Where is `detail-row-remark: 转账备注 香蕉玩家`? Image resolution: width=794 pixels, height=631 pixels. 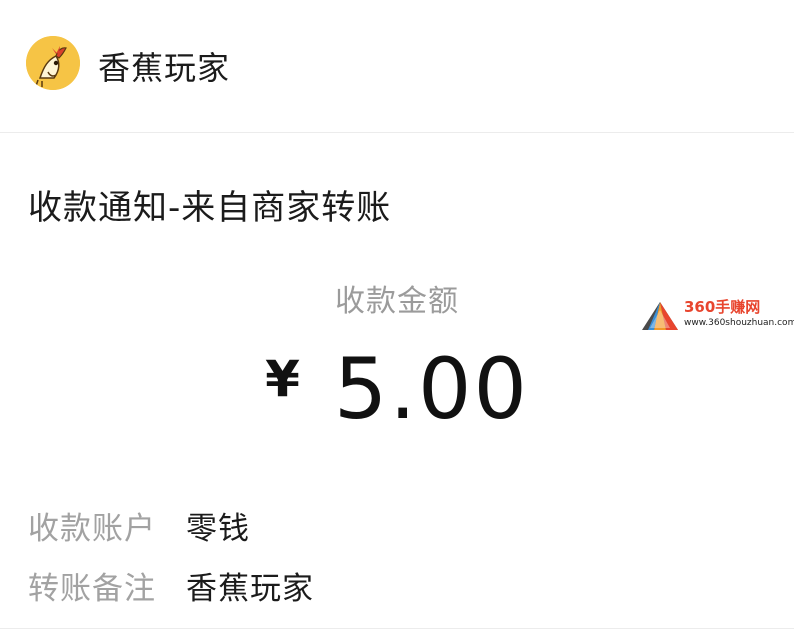 detail-row-remark: 转账备注 香蕉玩家 is located at coordinates (171, 585).